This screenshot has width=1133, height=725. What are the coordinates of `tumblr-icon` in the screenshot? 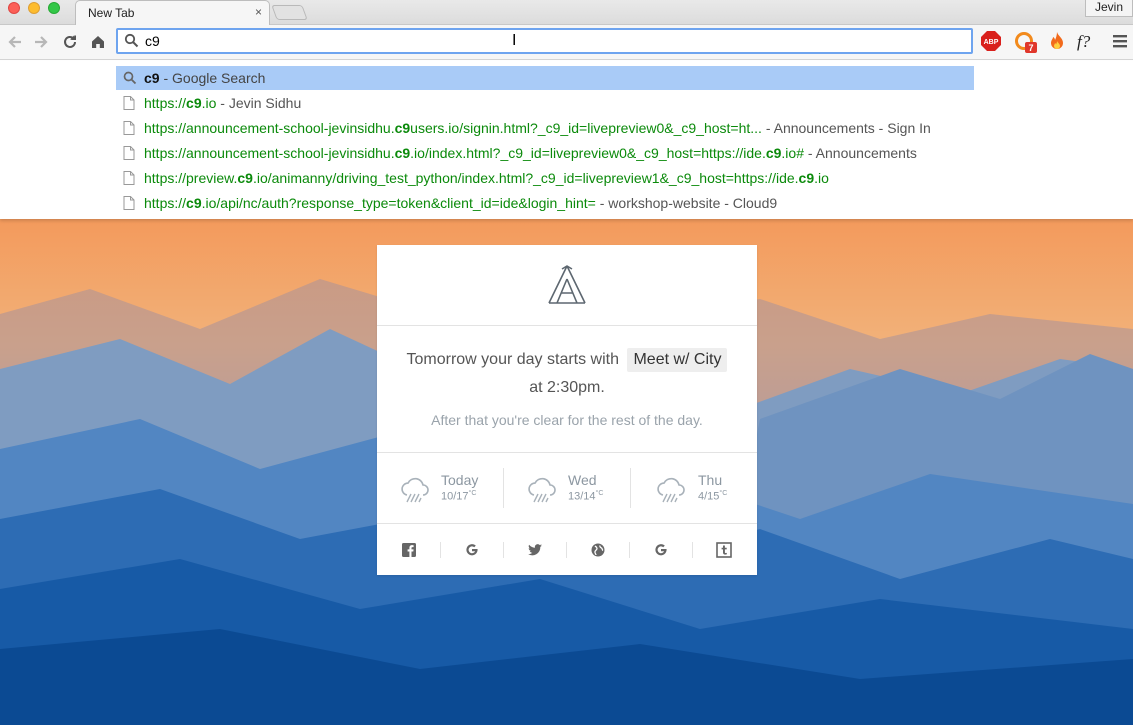 It's located at (724, 550).